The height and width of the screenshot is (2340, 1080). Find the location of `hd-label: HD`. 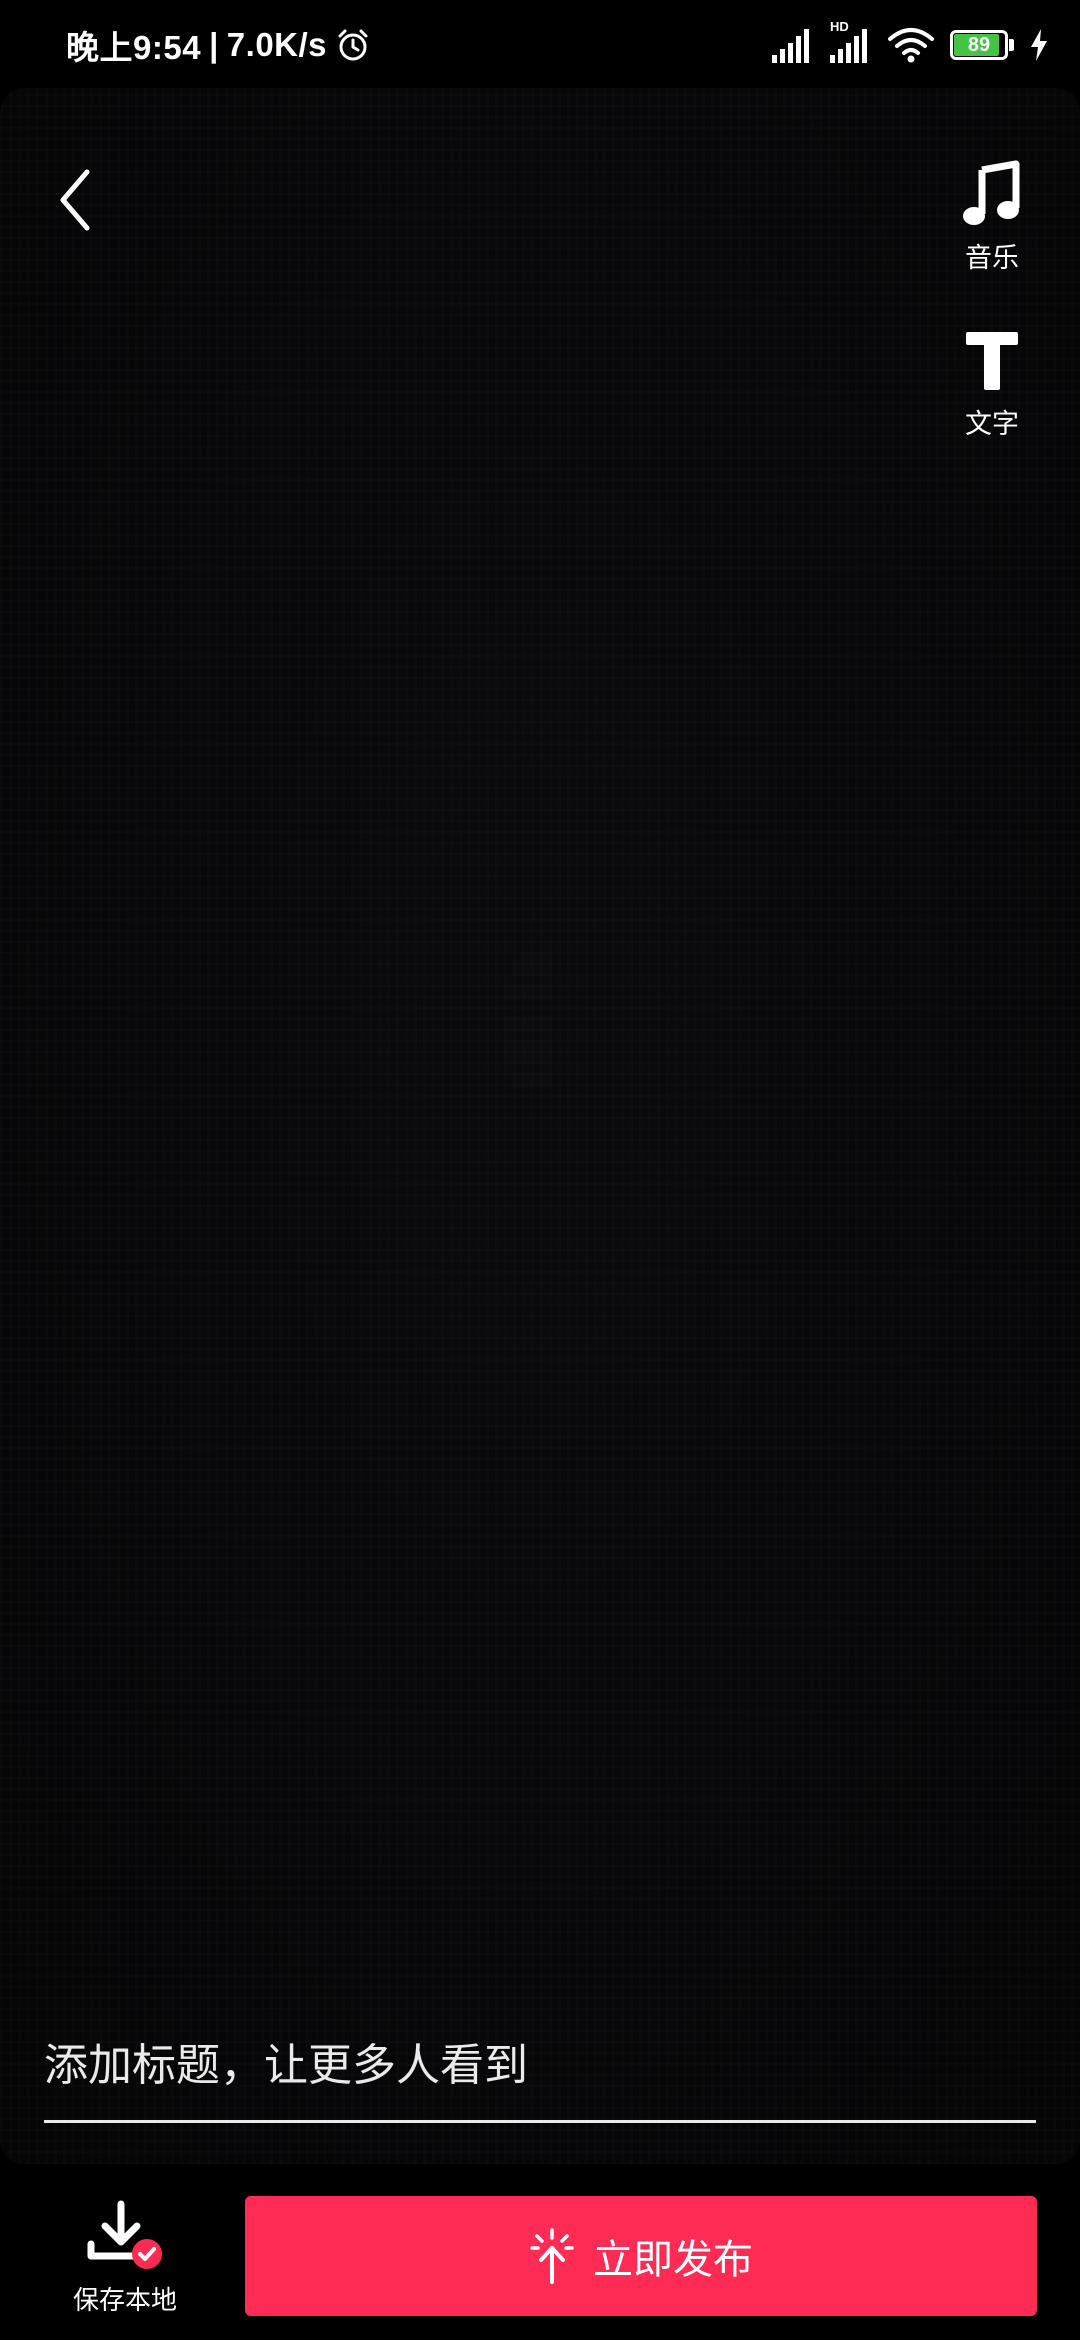

hd-label: HD is located at coordinates (839, 26).